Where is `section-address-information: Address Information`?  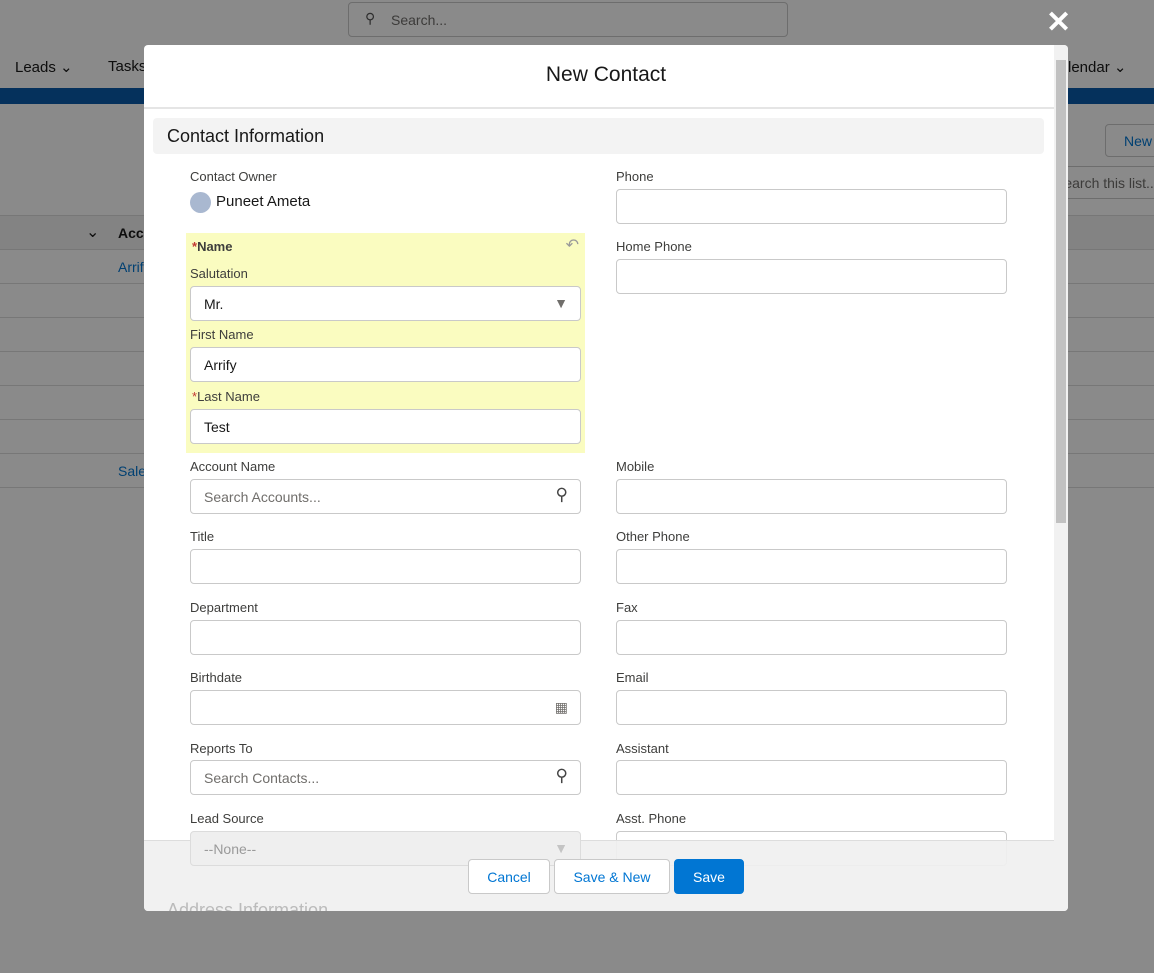 section-address-information: Address Information is located at coordinates (247, 905).